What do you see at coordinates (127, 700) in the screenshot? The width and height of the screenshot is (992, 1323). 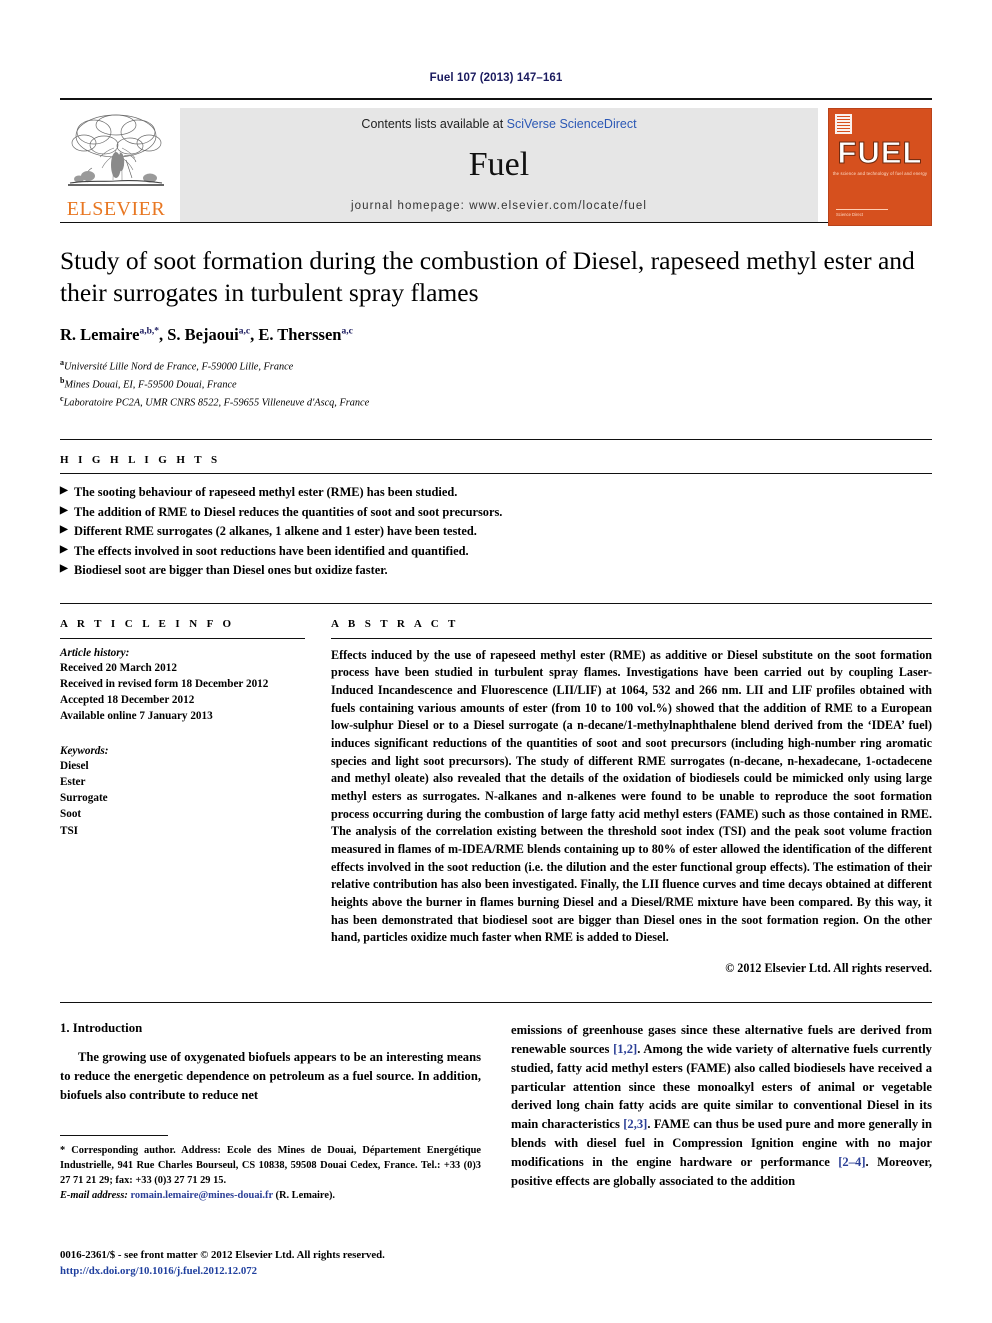 I see `article-history-item: Accepted 18 December 2012` at bounding box center [127, 700].